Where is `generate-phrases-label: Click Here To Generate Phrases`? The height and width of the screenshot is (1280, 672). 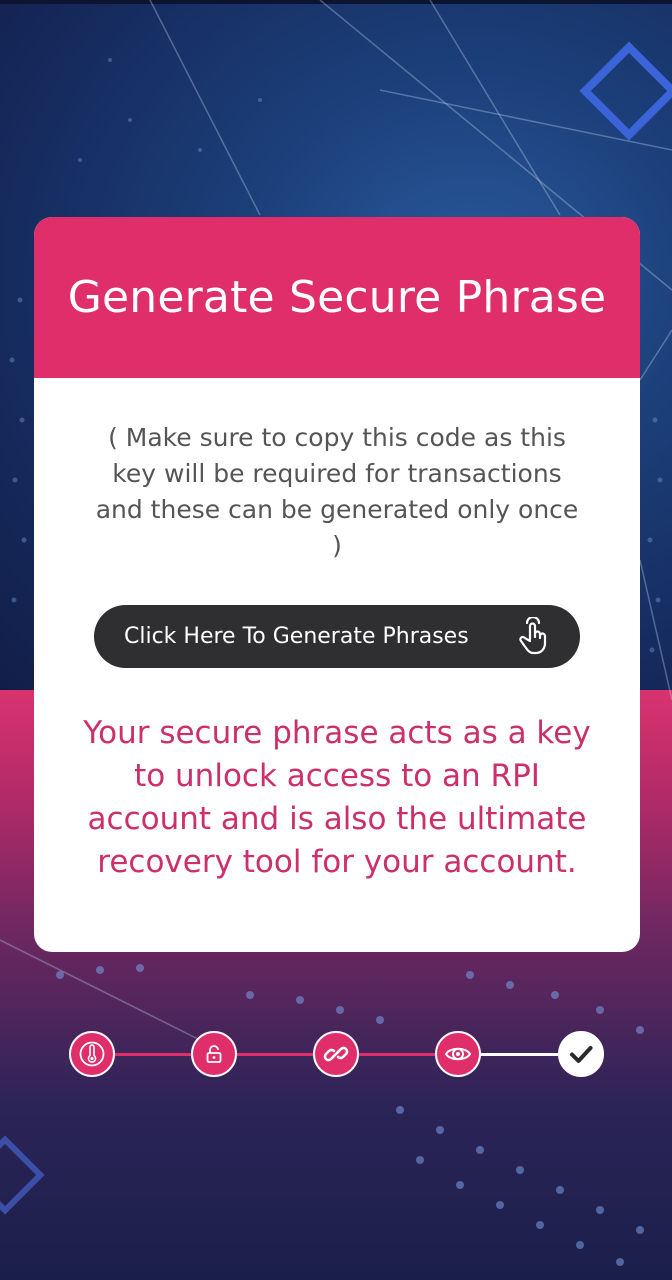 generate-phrases-label: Click Here To Generate Phrases is located at coordinates (296, 636).